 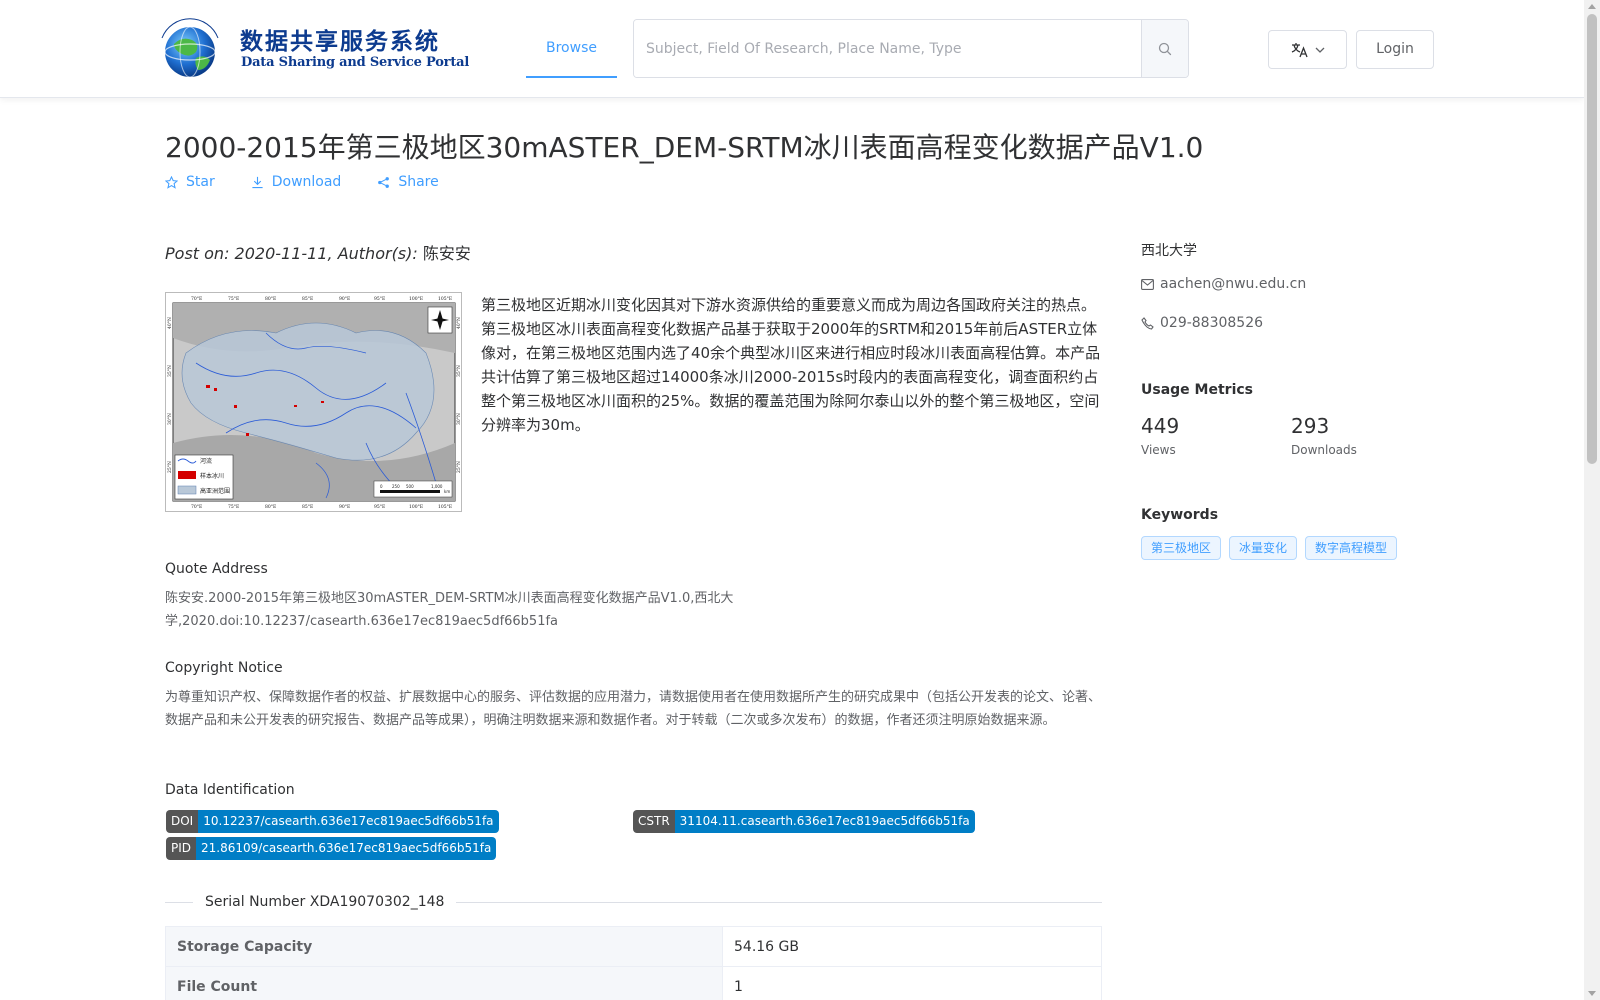 I want to click on contact-phone-text: 029-88308526, so click(x=1212, y=323).